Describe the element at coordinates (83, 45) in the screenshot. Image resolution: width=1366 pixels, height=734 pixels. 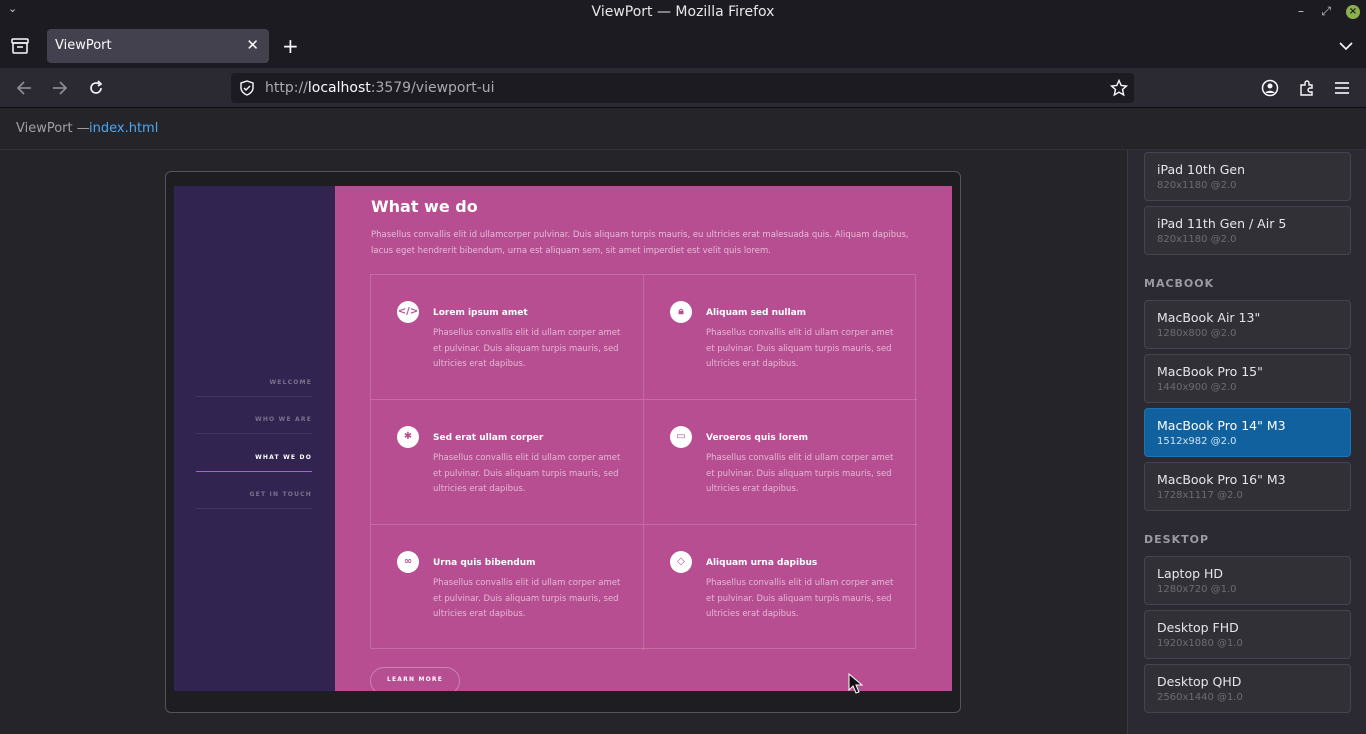
I see `tab-label: ViewPort` at that location.